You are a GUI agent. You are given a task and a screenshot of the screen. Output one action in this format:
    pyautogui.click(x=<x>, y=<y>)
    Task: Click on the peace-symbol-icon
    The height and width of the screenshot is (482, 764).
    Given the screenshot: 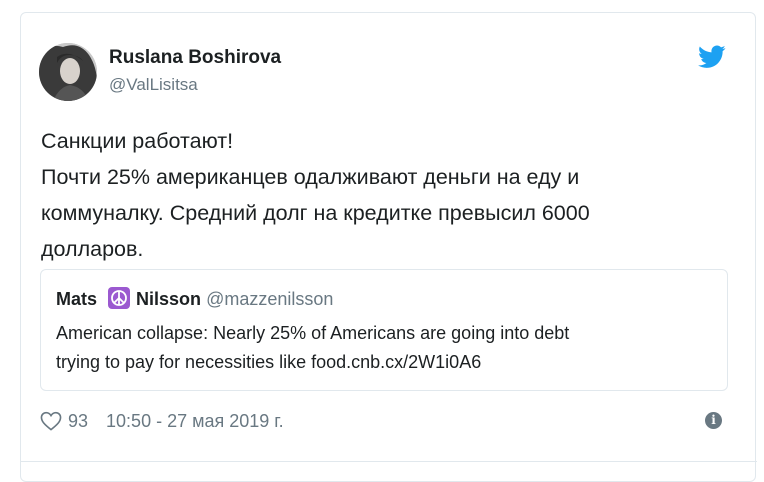 What is the action you would take?
    pyautogui.click(x=119, y=298)
    